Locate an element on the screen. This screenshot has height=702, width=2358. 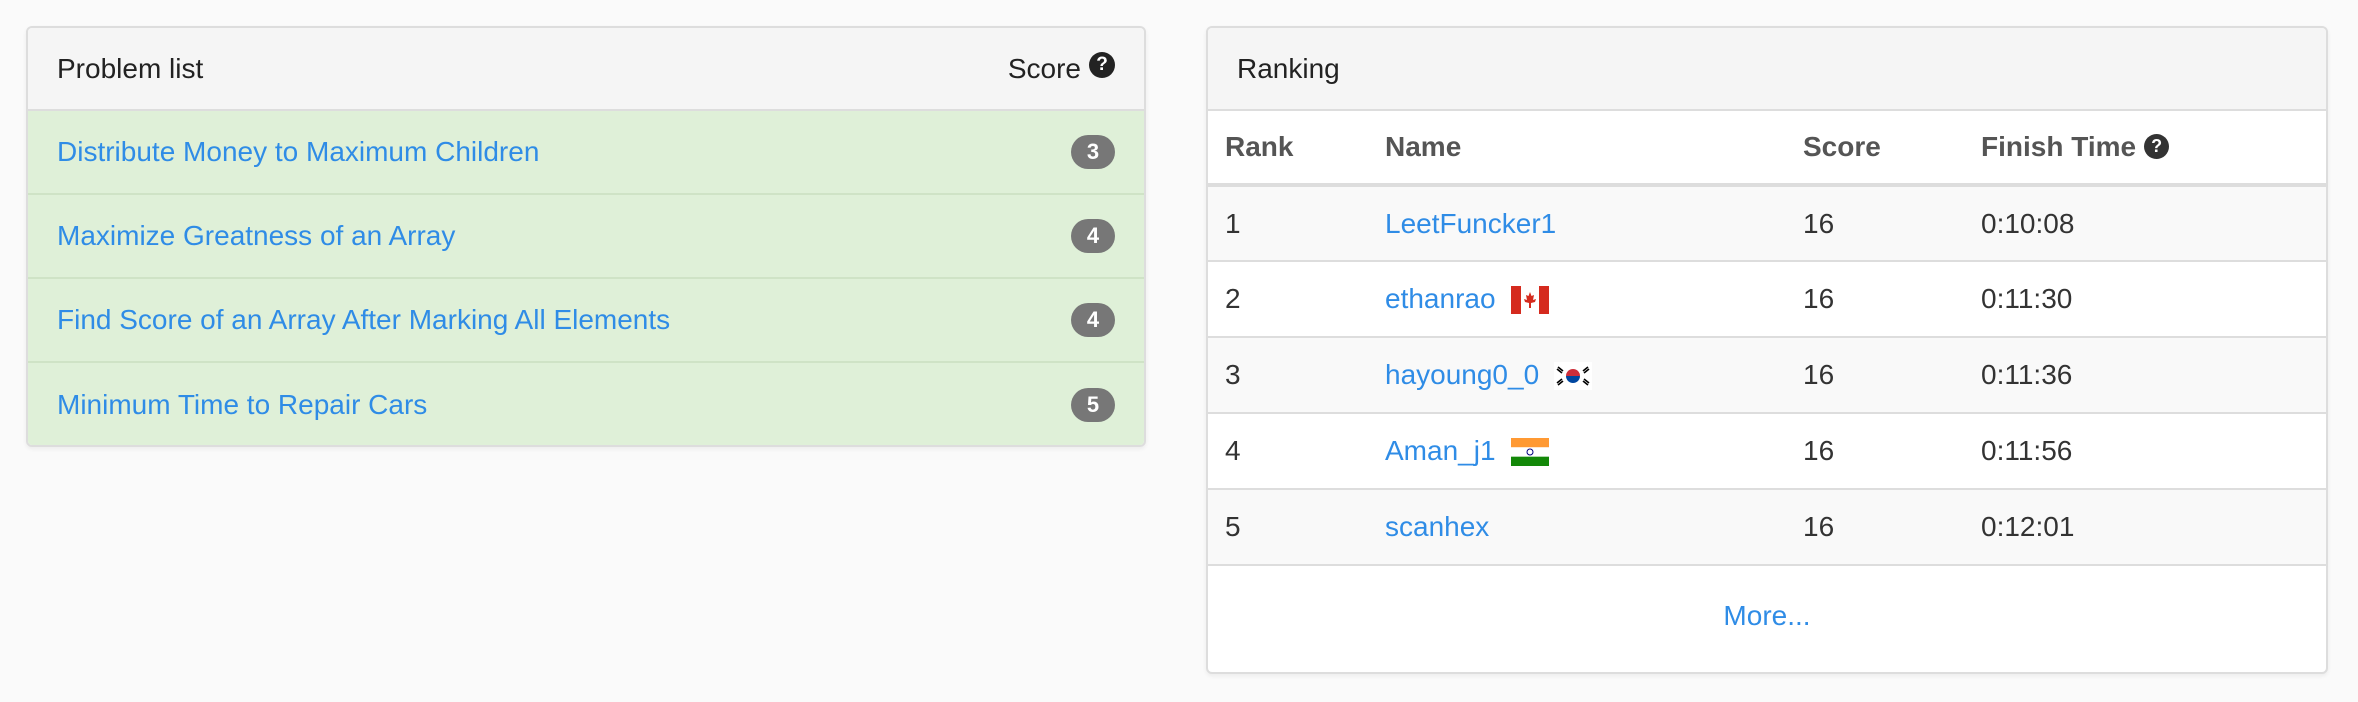
score-label: Score is located at coordinates (1044, 68).